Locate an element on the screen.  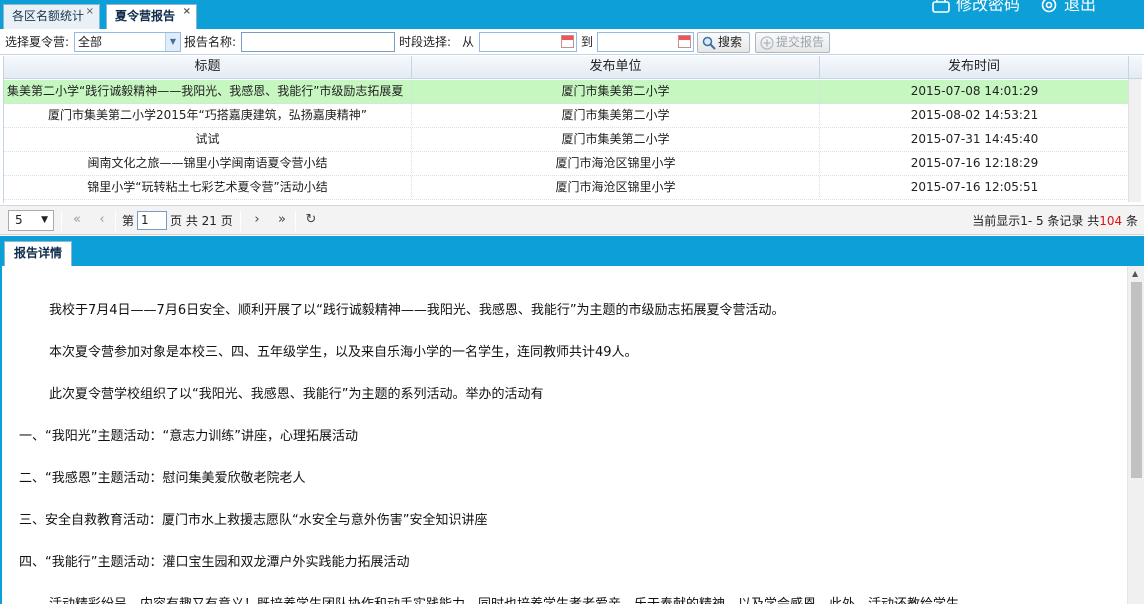
row-title: 集美第二小学“践行诚毅精神——我阳光、我感恩、我能行”市级励志拓展夏 is located at coordinates (208, 91).